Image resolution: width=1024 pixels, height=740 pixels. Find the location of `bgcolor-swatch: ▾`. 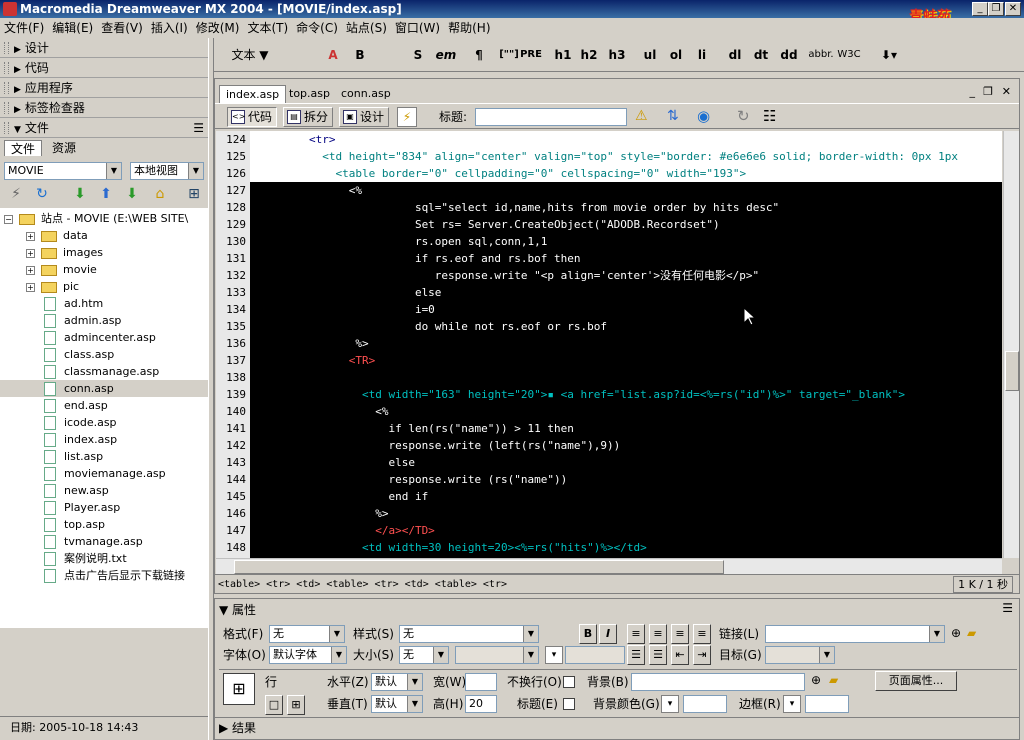

bgcolor-swatch: ▾ is located at coordinates (670, 704).